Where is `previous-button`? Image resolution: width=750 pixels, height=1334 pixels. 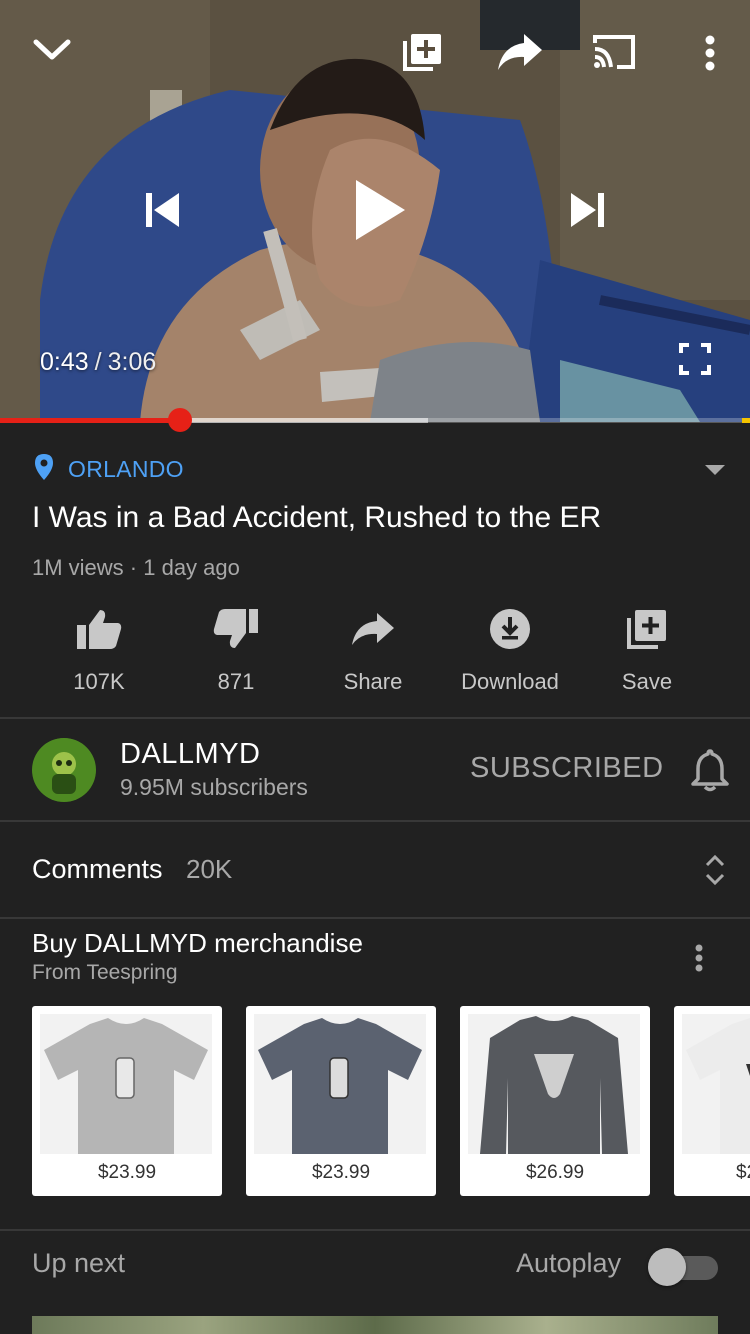
previous-button is located at coordinates (163, 210).